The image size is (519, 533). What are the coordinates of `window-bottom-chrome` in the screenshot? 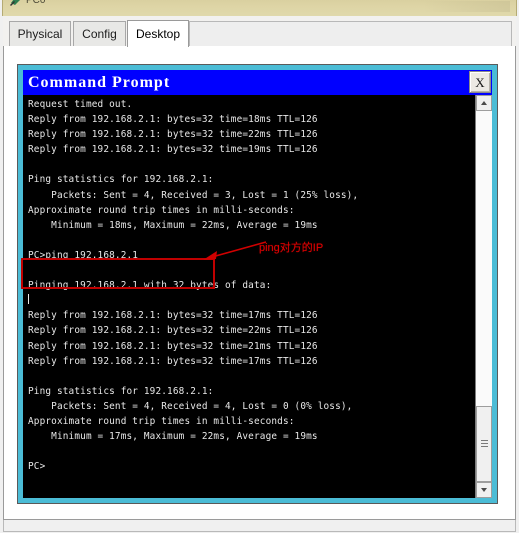 It's located at (259, 526).